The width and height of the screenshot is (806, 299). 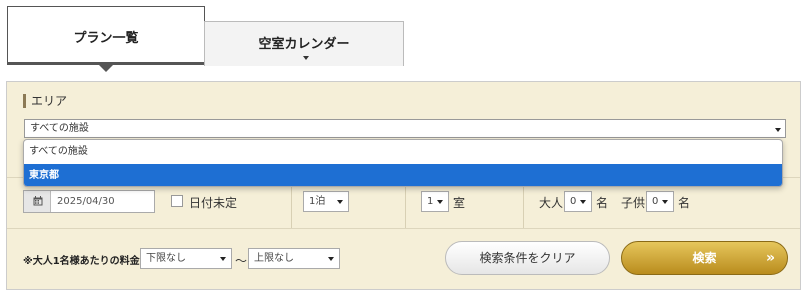 I want to click on tab-vacancy-calendar-label: 空室カレンダー, so click(x=304, y=44).